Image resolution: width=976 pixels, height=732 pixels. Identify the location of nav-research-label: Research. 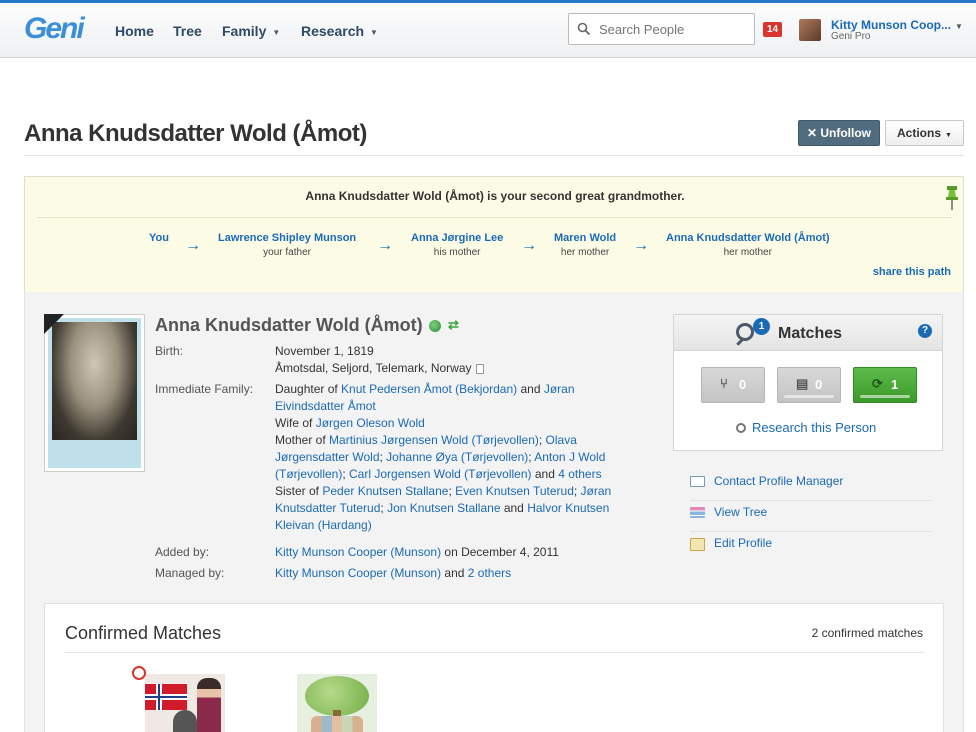
(333, 31).